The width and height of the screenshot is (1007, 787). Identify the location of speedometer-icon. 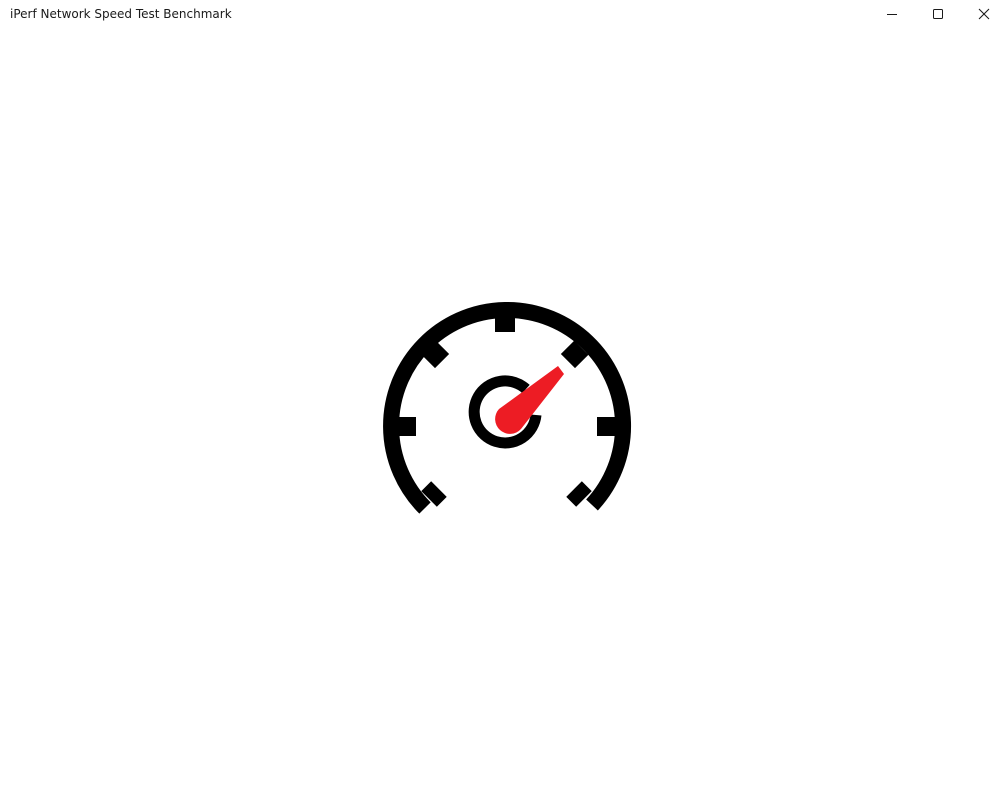
(507, 408).